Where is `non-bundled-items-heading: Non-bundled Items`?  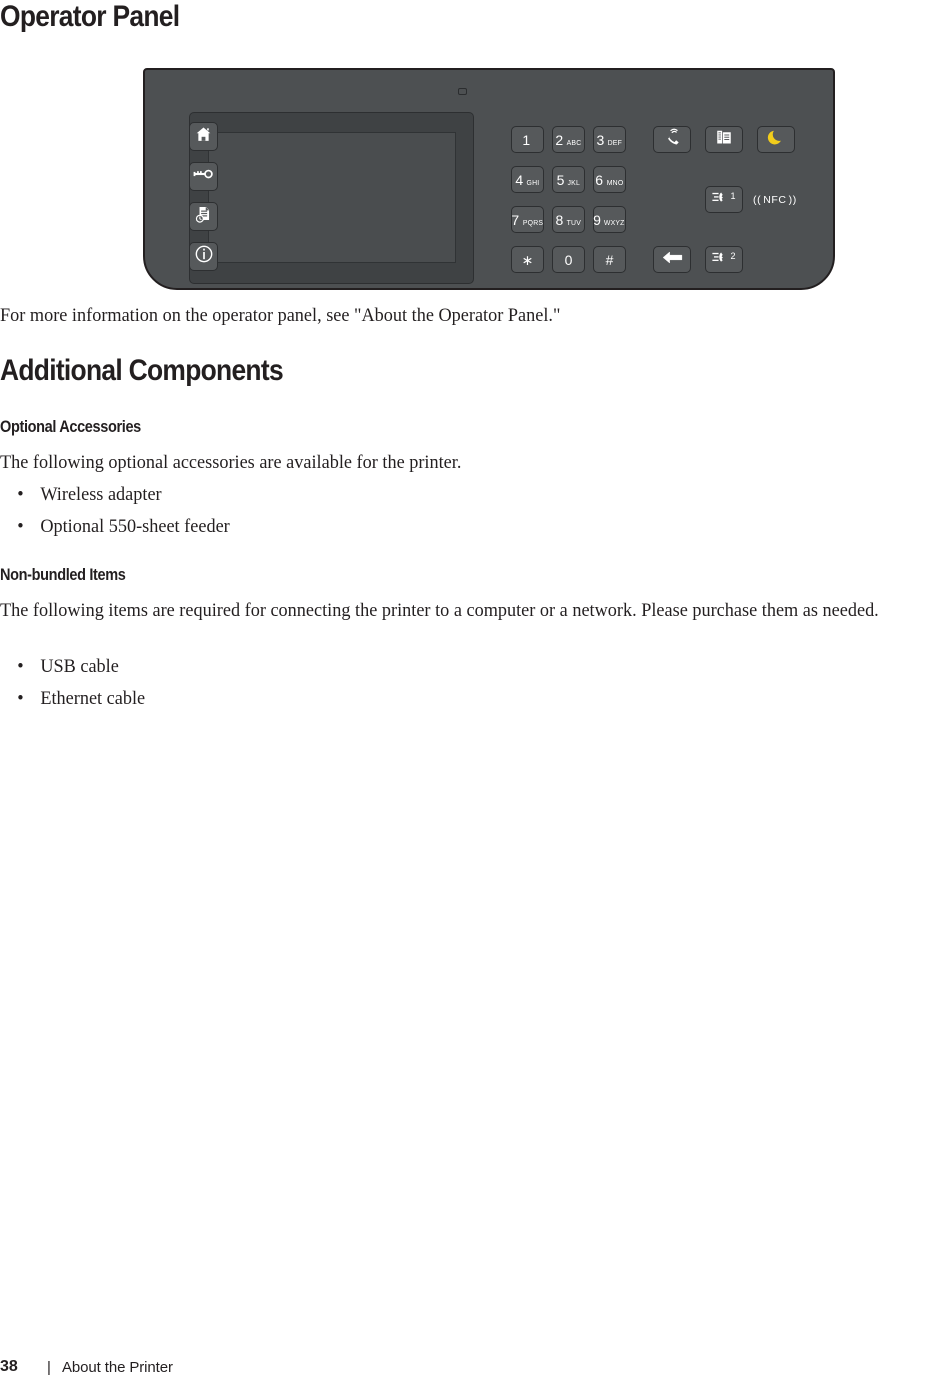
non-bundled-items-heading: Non-bundled Items is located at coordinates (63, 575).